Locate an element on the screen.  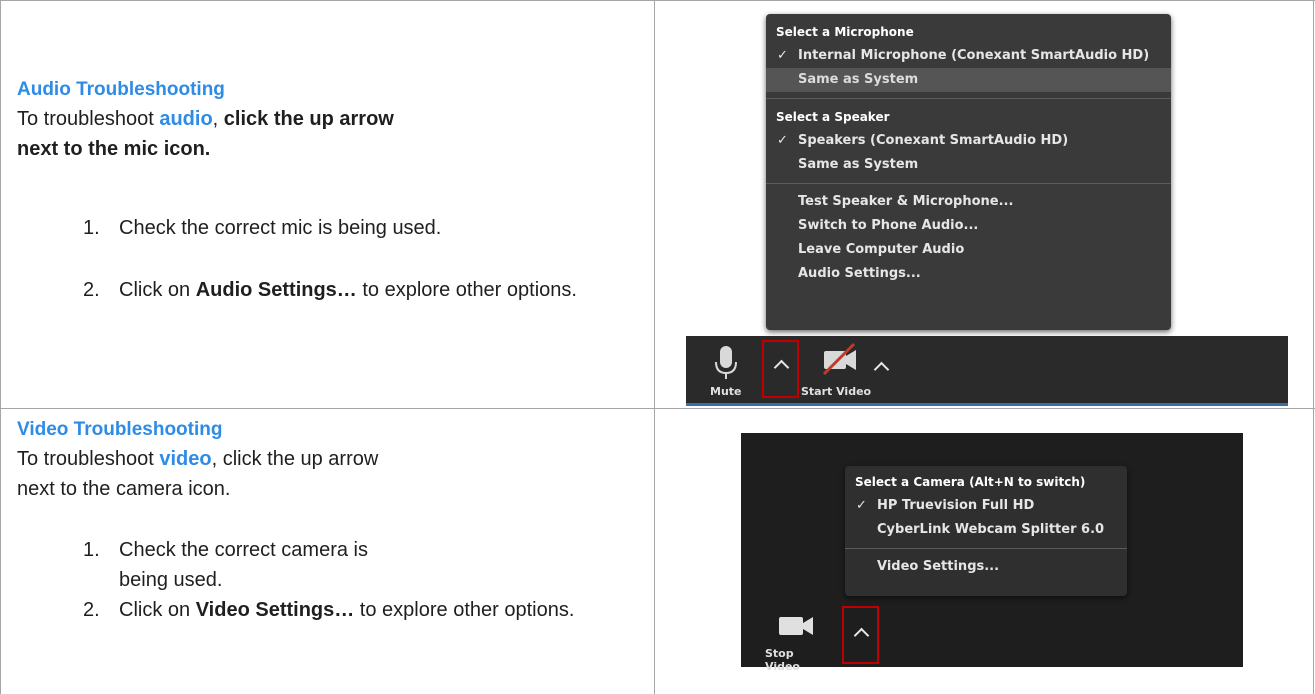
start-video-label: Start Video is located at coordinates (836, 391).